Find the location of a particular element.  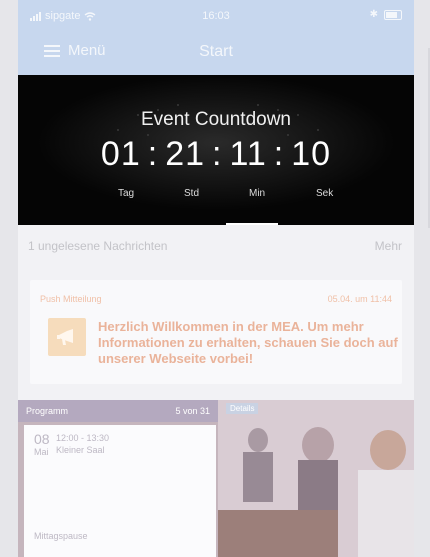

status-right: ✱ is located at coordinates (386, 14).